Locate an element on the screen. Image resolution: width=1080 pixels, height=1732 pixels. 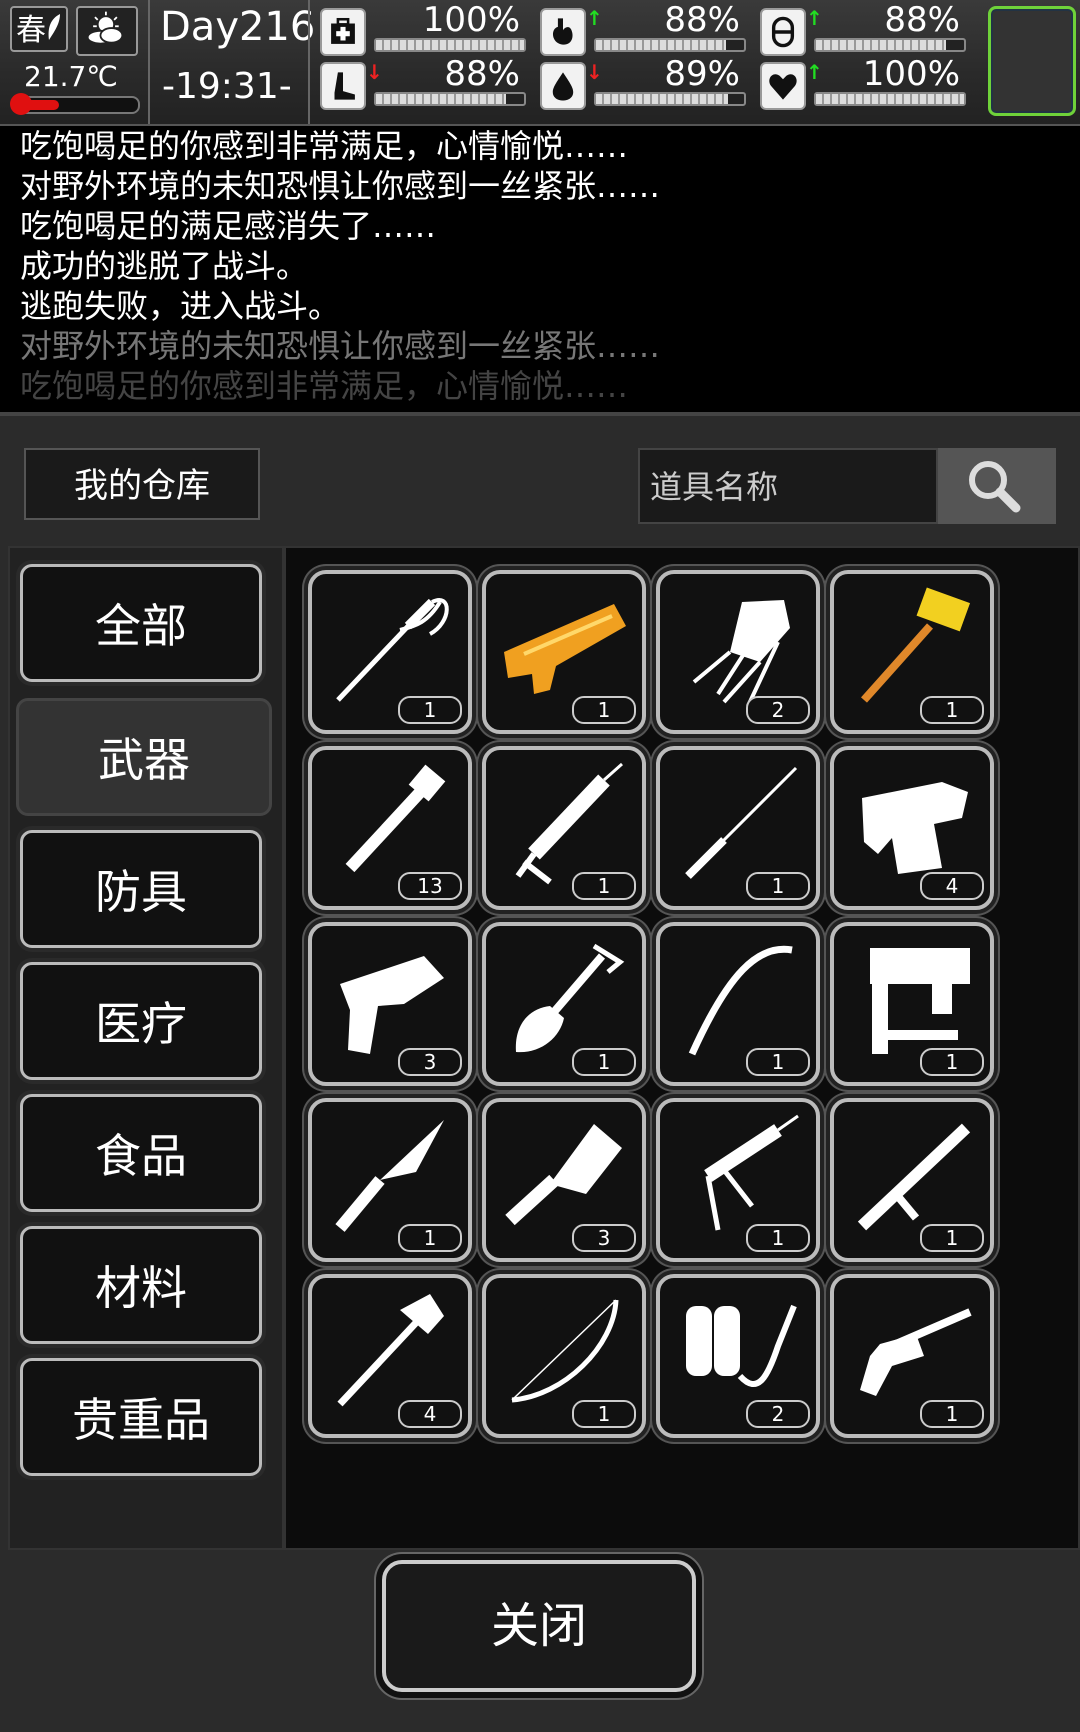
medkit-icon is located at coordinates (343, 32).